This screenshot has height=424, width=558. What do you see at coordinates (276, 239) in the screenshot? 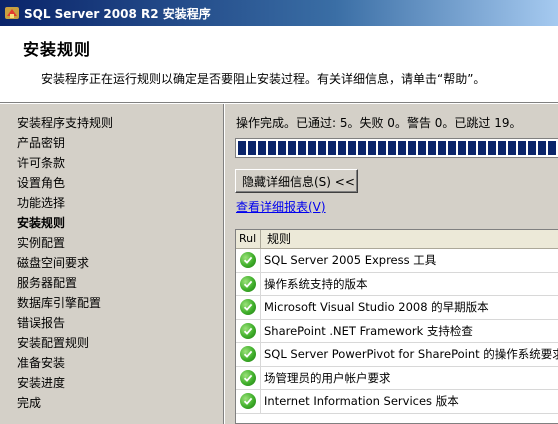
I see `column-header-rule-name: 规则` at bounding box center [276, 239].